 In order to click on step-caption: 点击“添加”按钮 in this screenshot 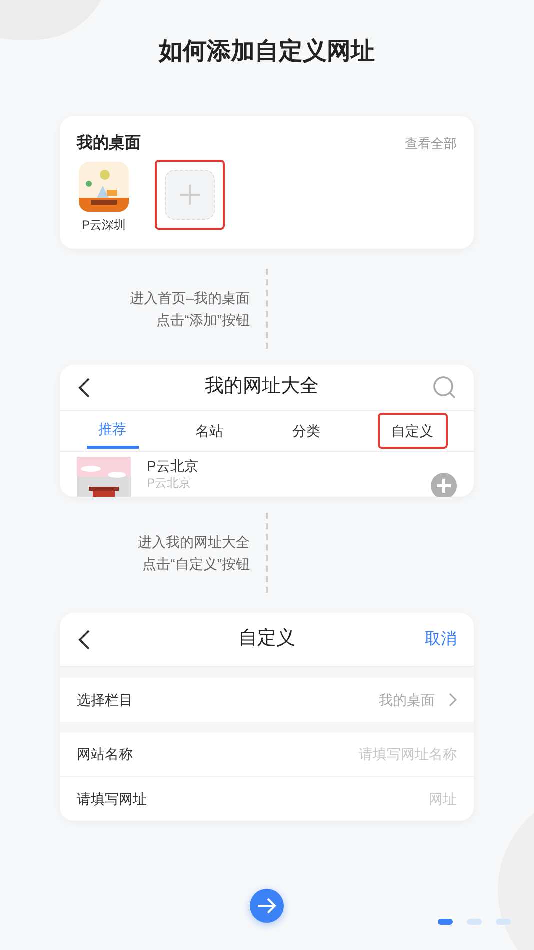, I will do `click(203, 320)`.